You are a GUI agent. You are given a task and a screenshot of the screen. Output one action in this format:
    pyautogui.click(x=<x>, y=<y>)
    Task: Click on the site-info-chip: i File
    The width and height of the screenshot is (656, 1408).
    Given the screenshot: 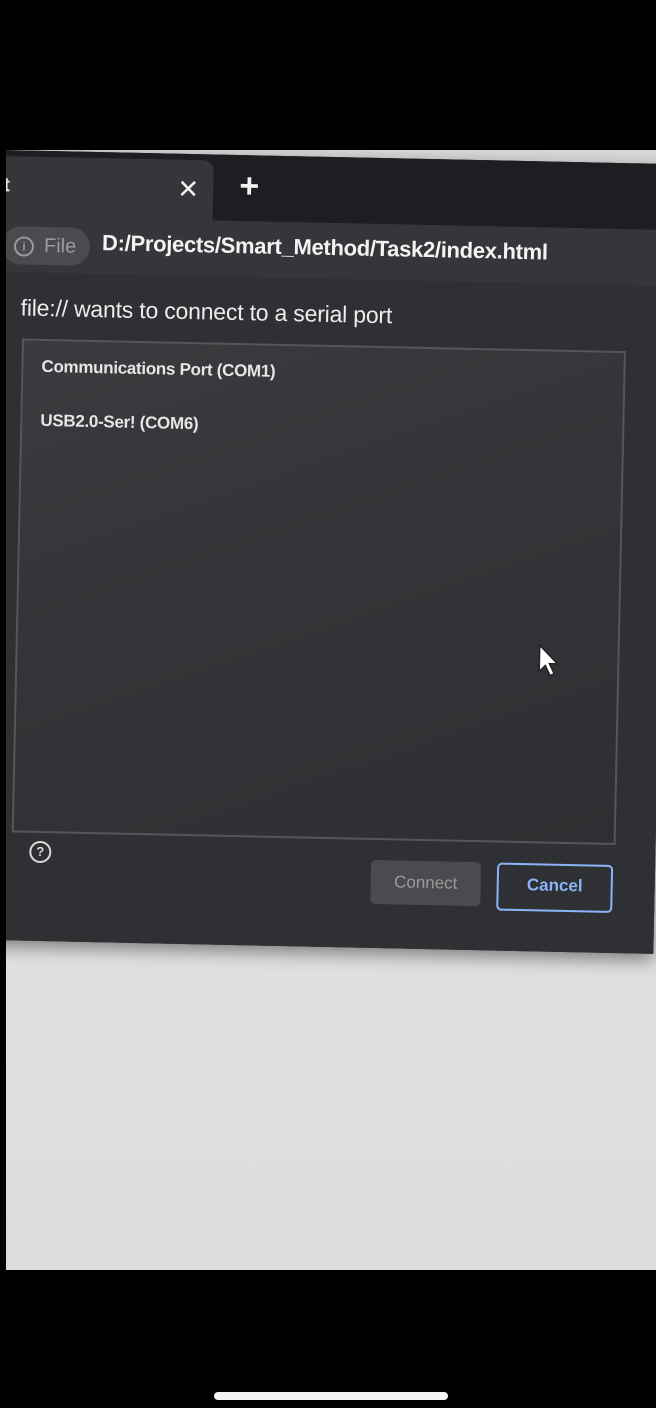 What is the action you would take?
    pyautogui.click(x=48, y=246)
    